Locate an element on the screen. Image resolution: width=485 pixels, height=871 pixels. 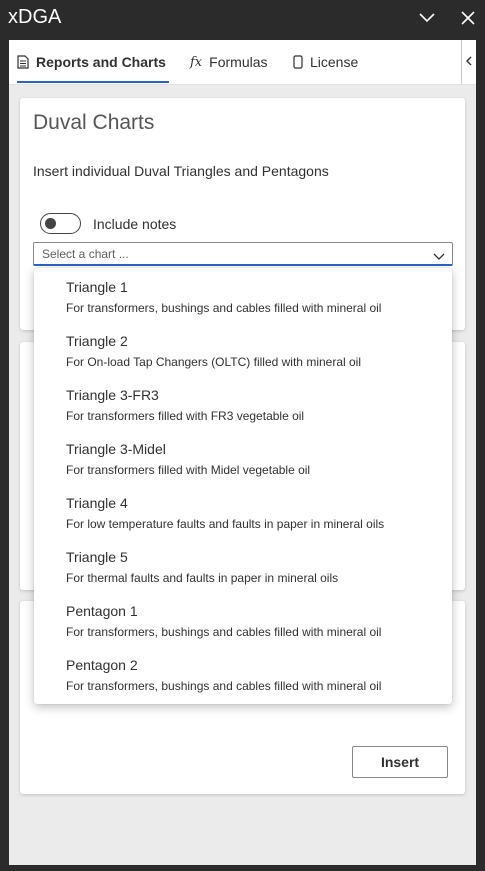
fx-icon: fx is located at coordinates (196, 62).